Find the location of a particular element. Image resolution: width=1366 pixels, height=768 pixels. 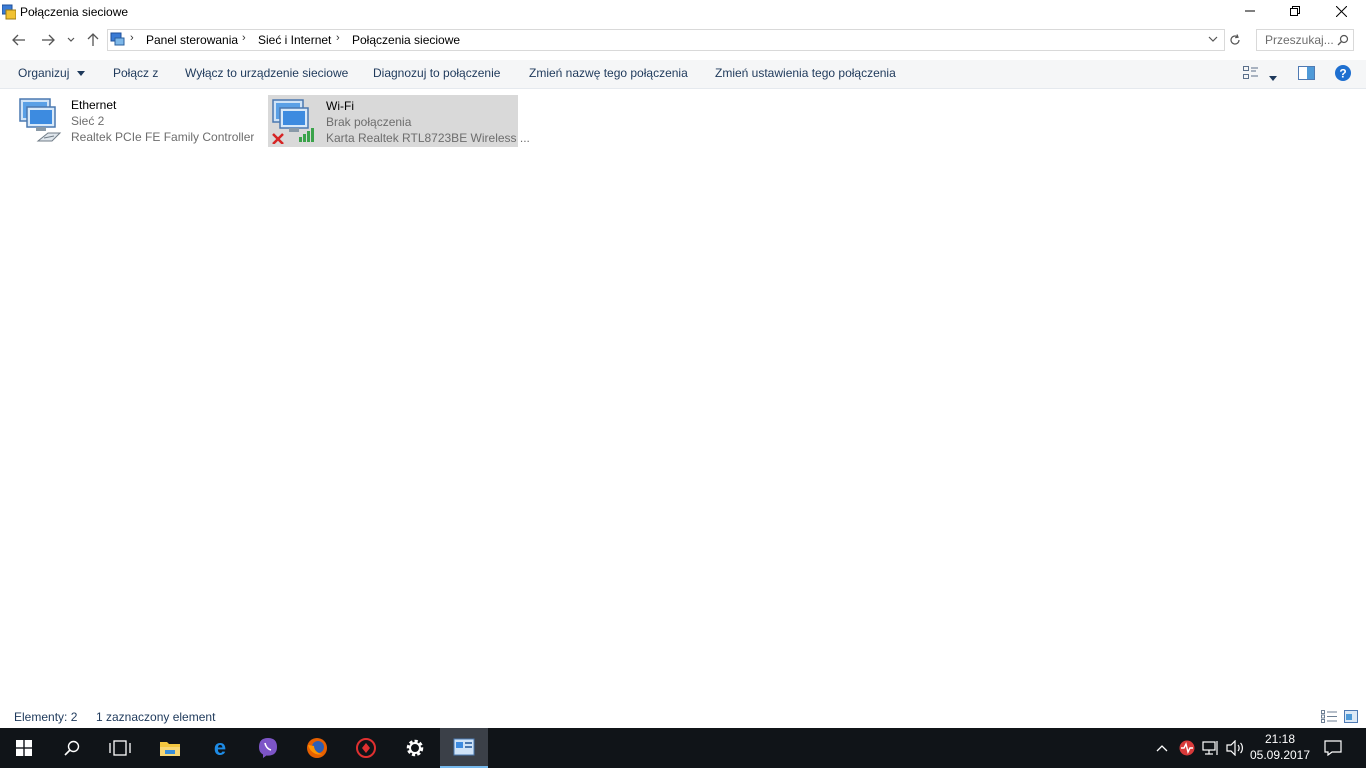

arrow-up-icon is located at coordinates (93, 39).